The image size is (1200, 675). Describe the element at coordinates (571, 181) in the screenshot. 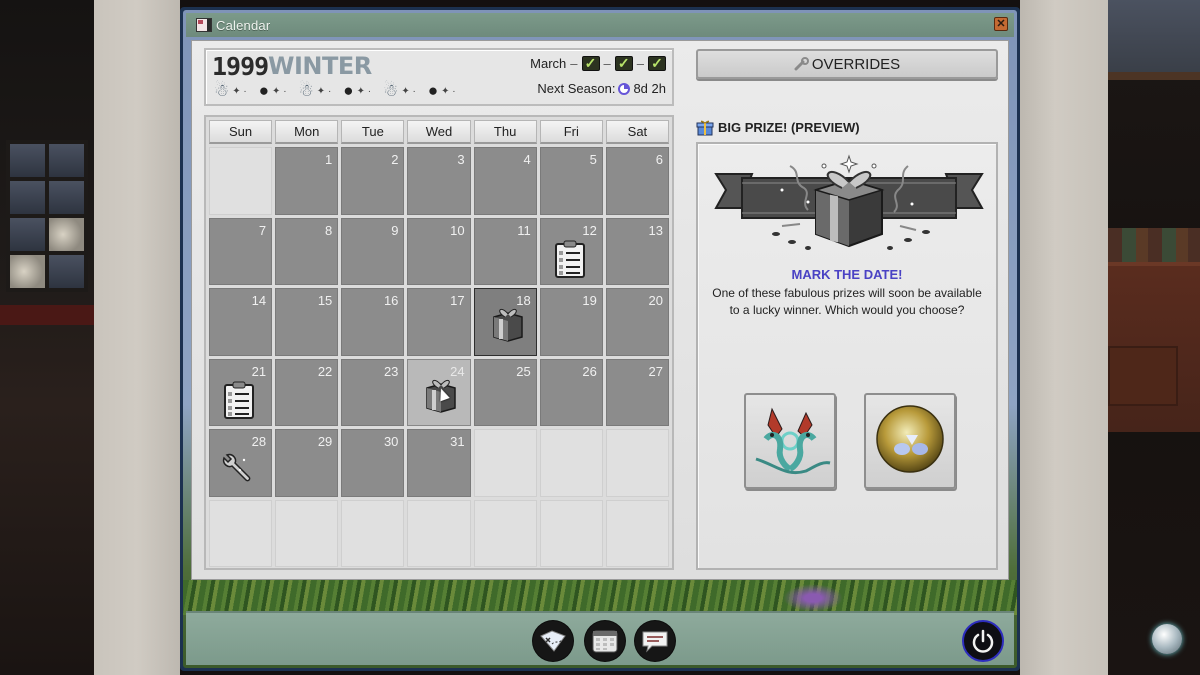

I see `calendar-day-5: 5` at that location.